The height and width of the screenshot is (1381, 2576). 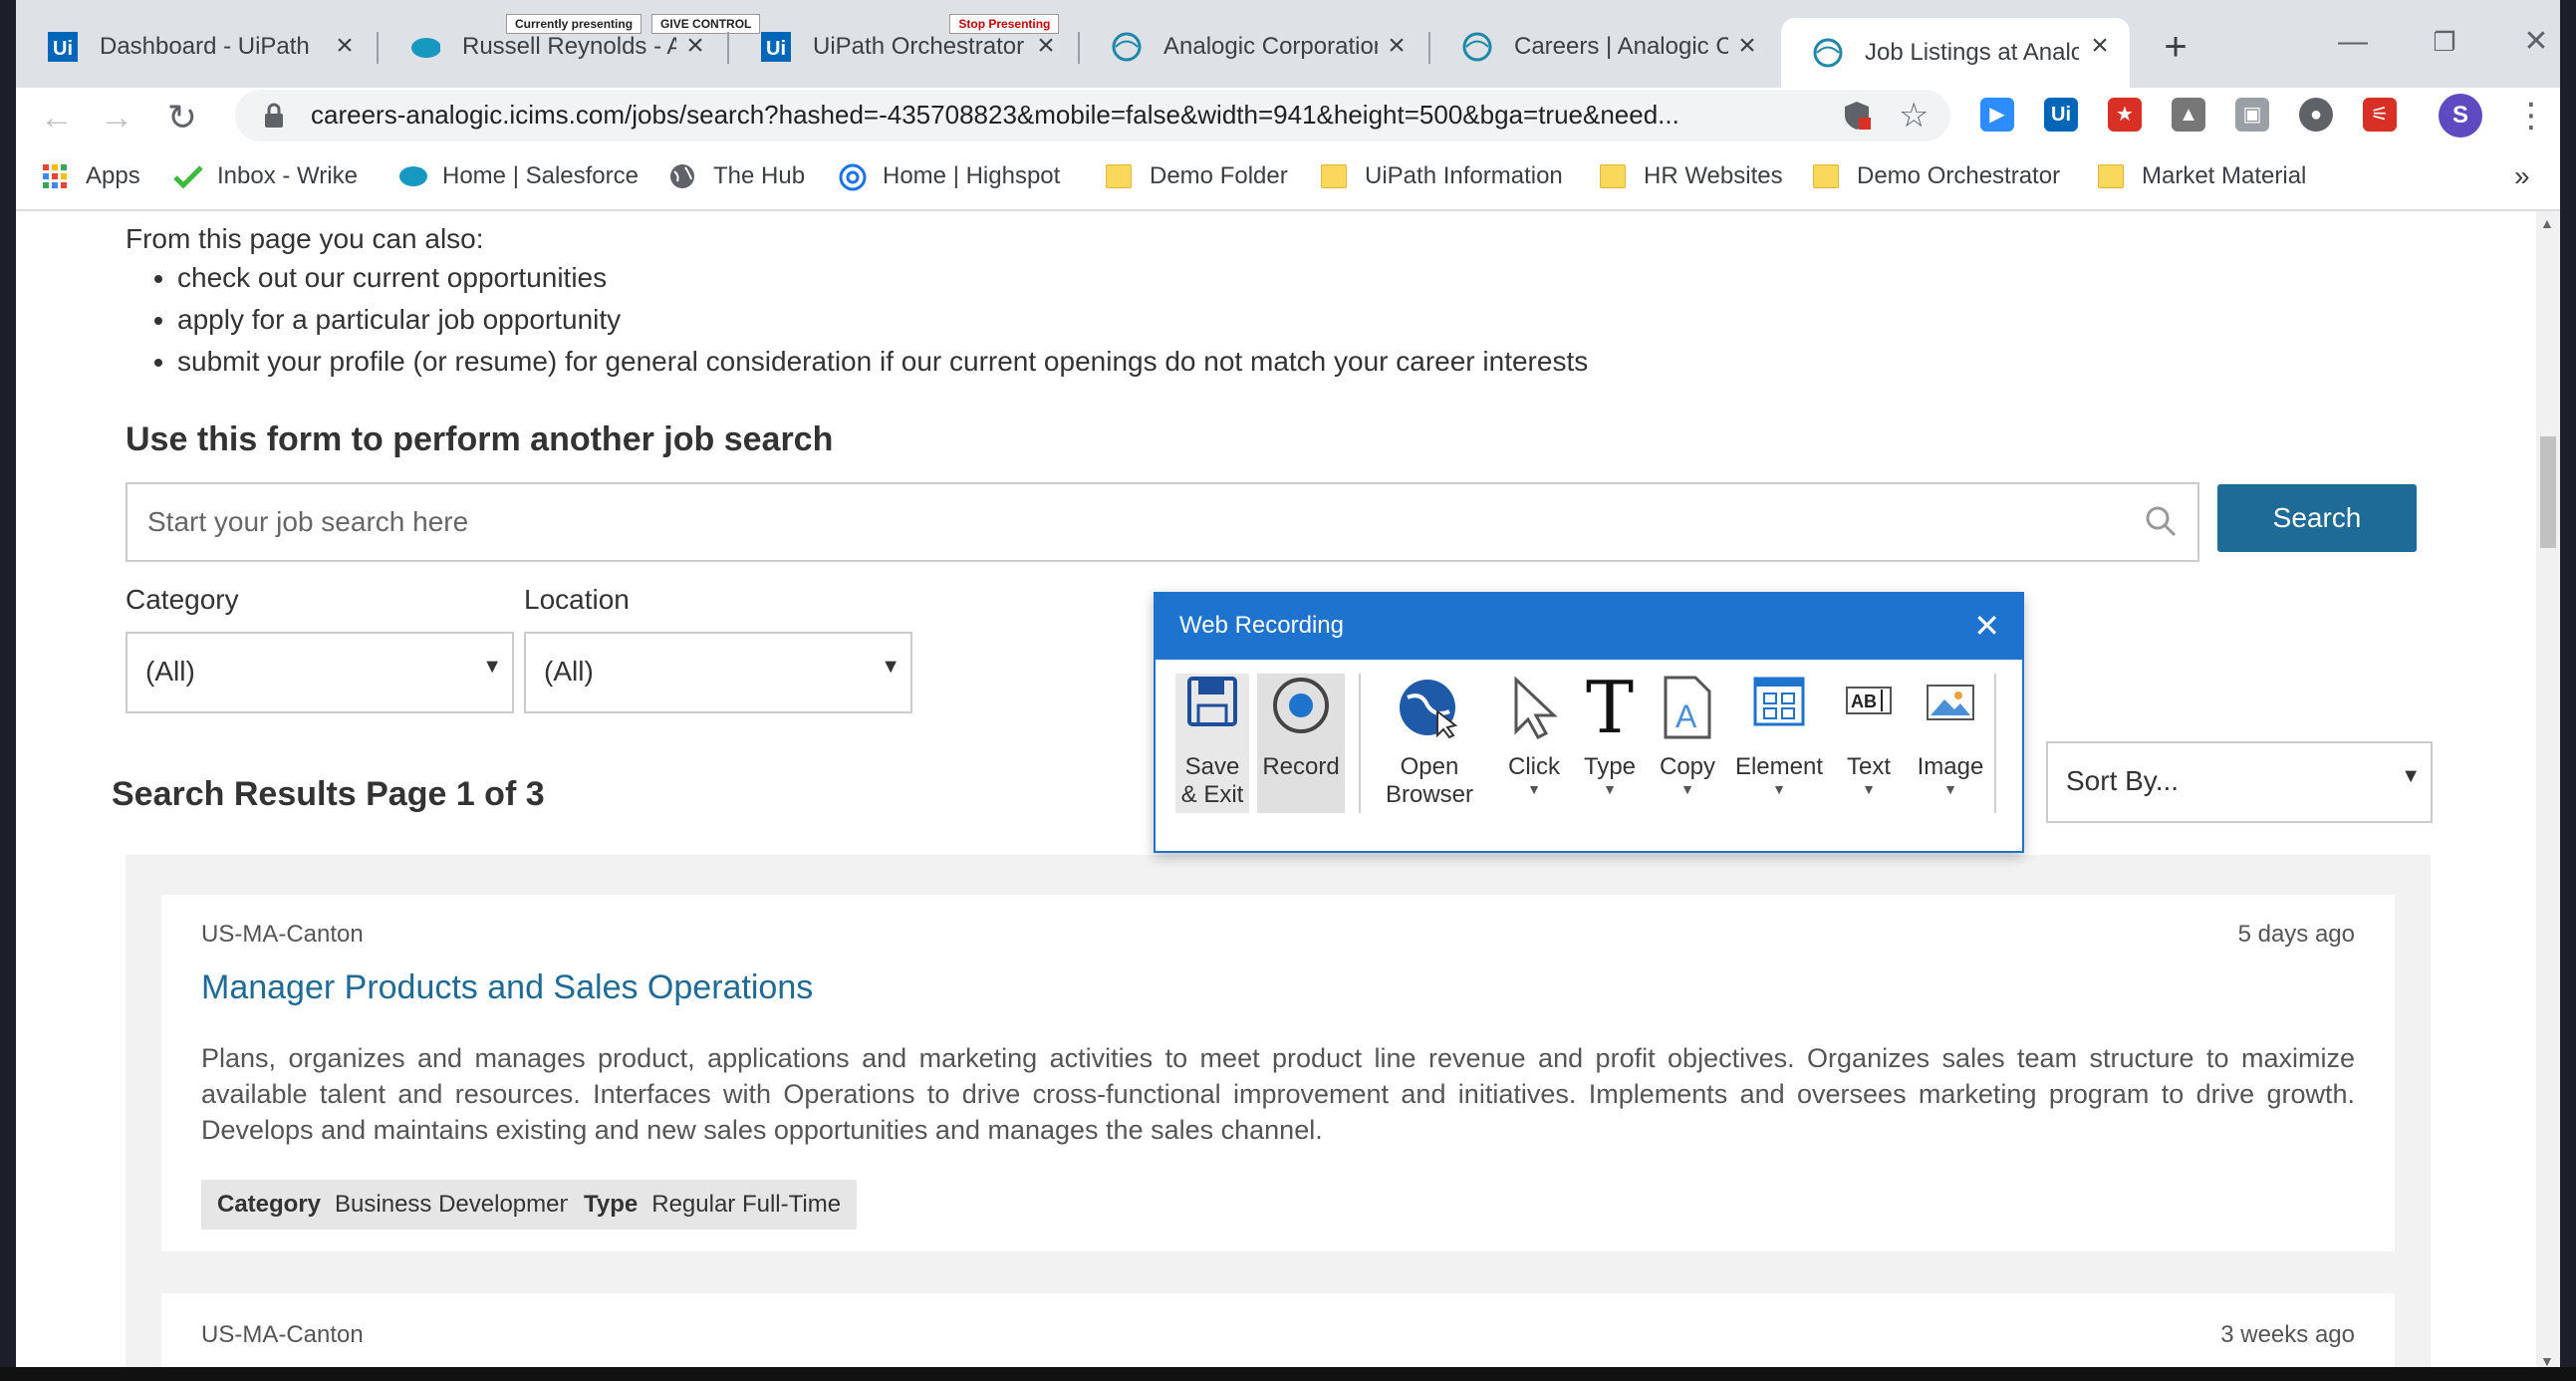 What do you see at coordinates (282, 934) in the screenshot?
I see `job-location: US-MA-Canton` at bounding box center [282, 934].